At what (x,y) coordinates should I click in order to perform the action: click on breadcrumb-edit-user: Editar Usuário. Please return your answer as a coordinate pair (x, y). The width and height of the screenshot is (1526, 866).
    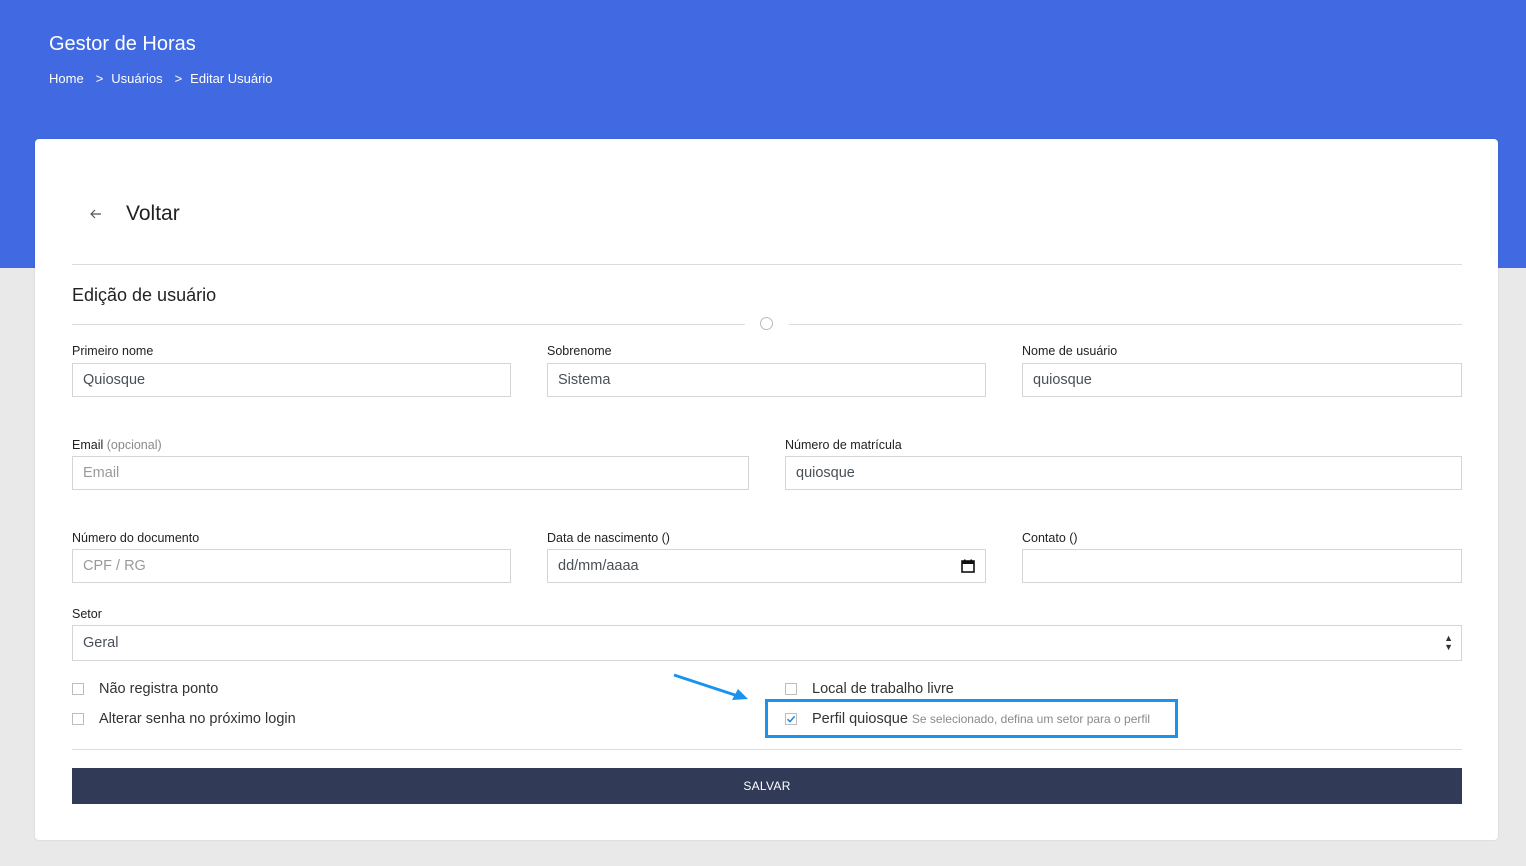
    Looking at the image, I should click on (231, 78).